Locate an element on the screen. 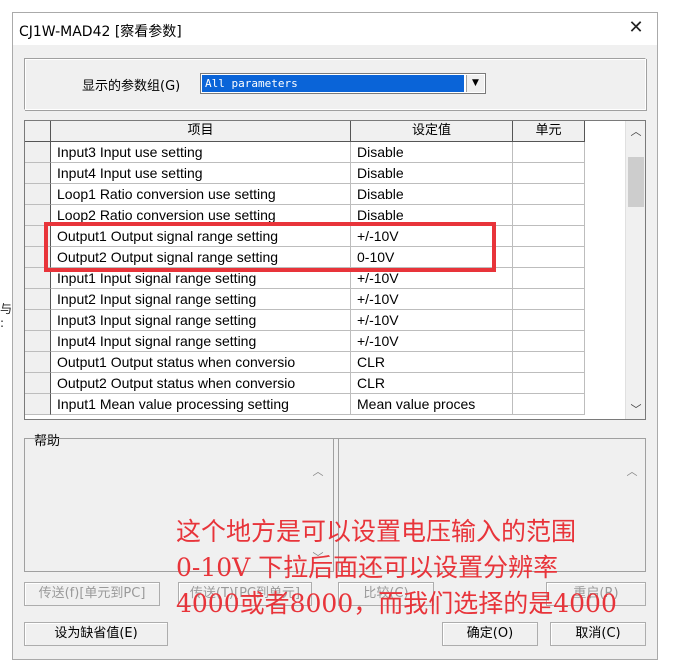 The height and width of the screenshot is (660, 678). table-row: Input2 Input signal range setting +/-10V is located at coordinates (325, 299).